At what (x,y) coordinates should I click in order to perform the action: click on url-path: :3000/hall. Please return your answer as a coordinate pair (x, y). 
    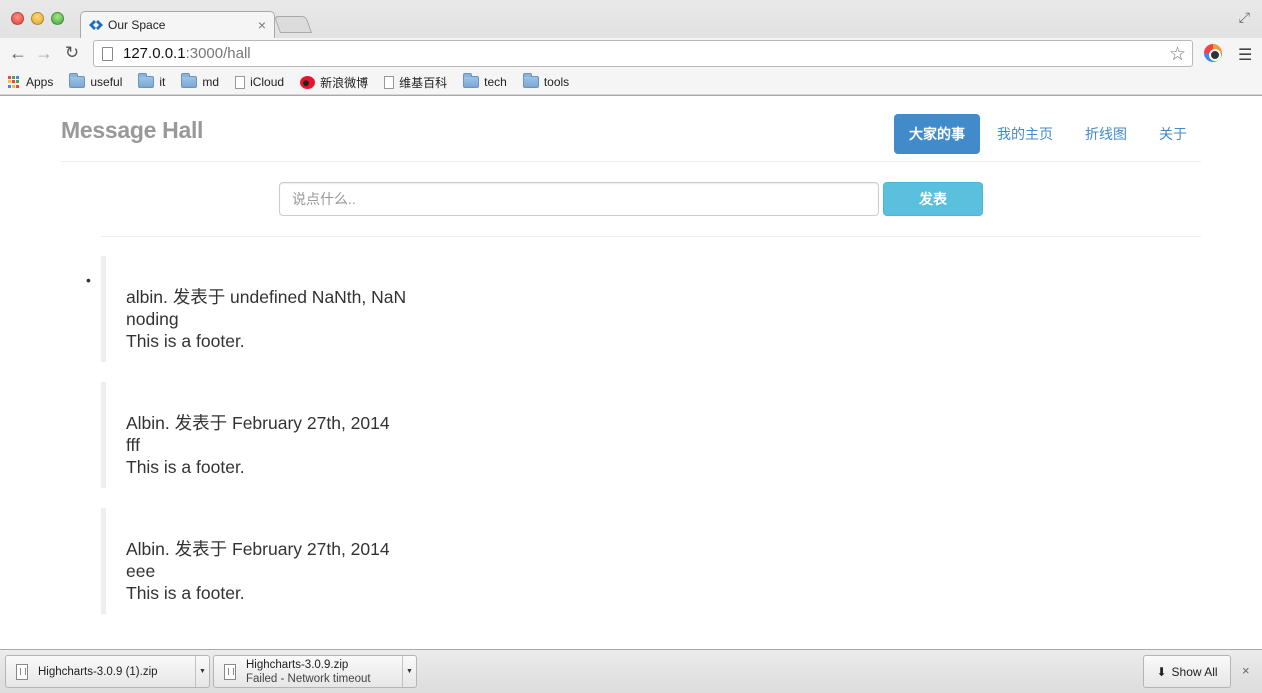
    Looking at the image, I should click on (218, 53).